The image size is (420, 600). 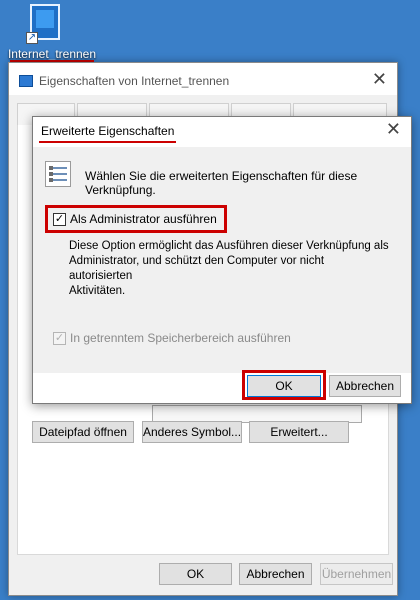 I want to click on desktop-shortcut: ↗ Internet_trennen, so click(x=52, y=33).